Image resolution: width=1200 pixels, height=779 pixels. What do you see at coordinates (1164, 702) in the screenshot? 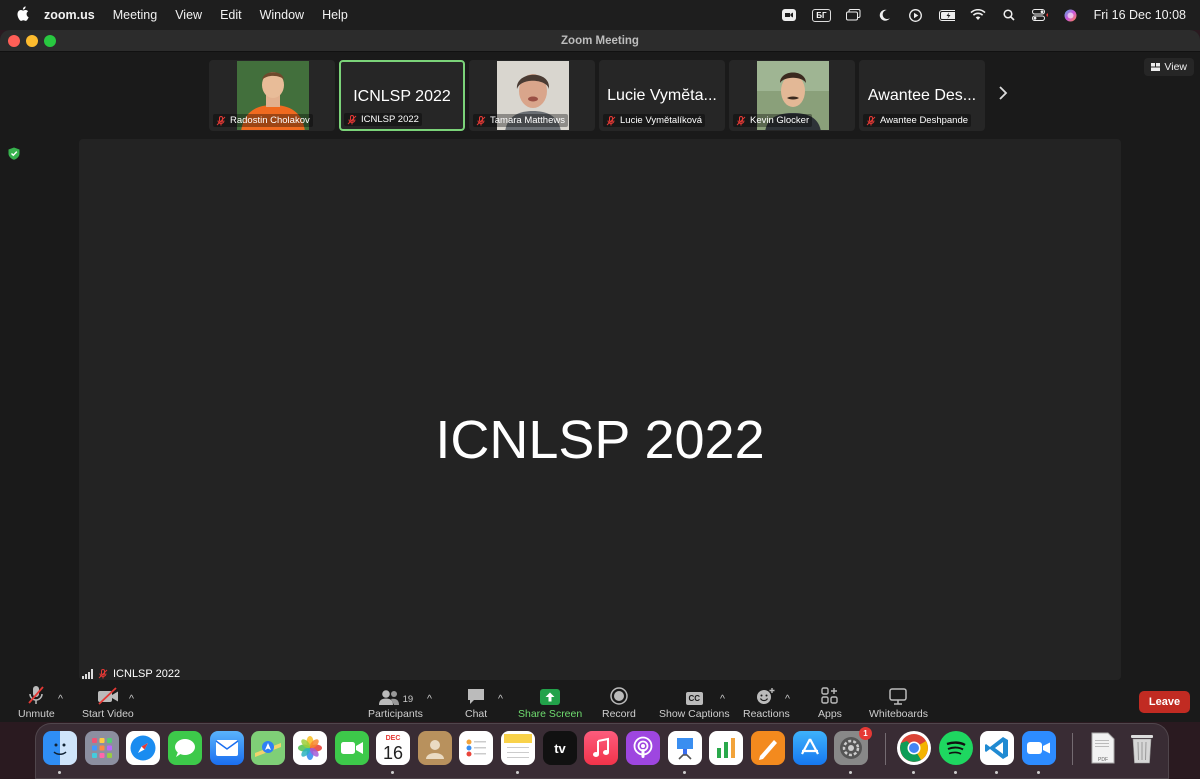
I see `leave-button: Leave` at bounding box center [1164, 702].